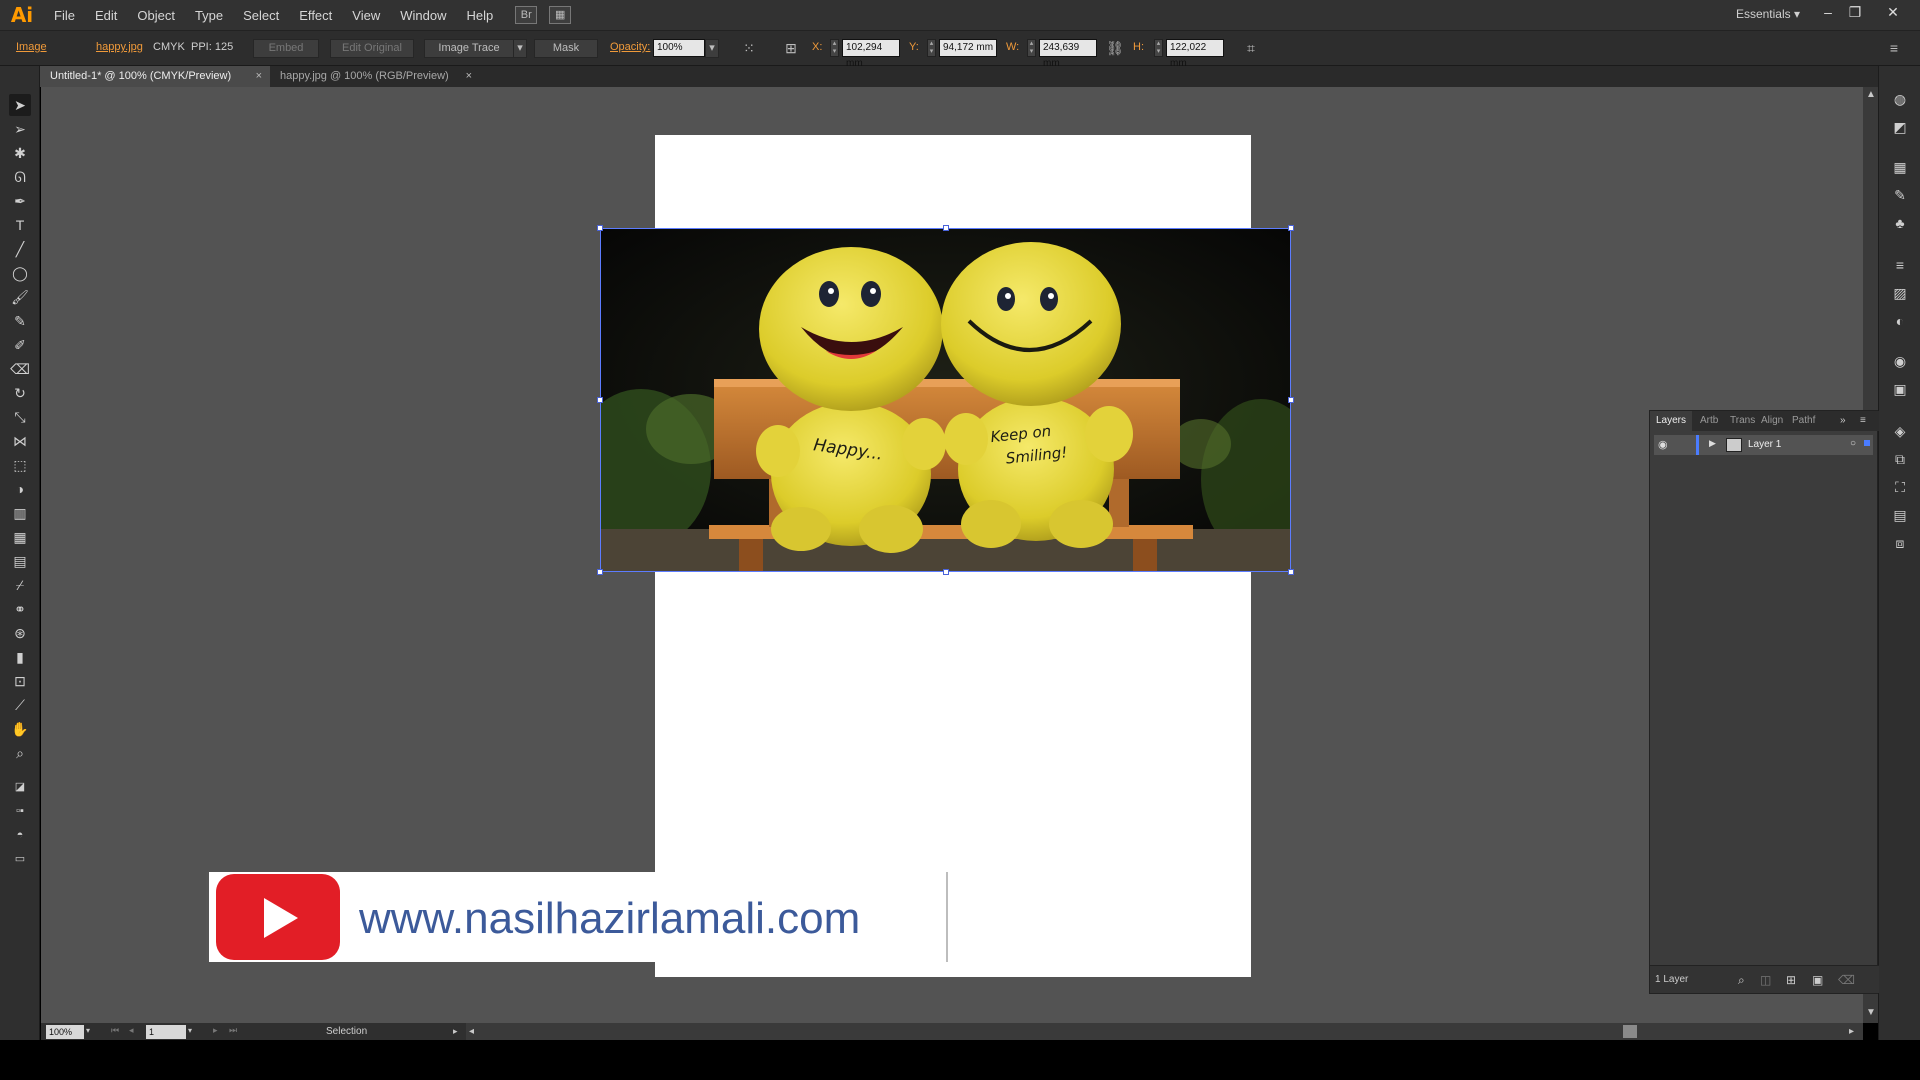  I want to click on menu-effect: Effect, so click(315, 15).